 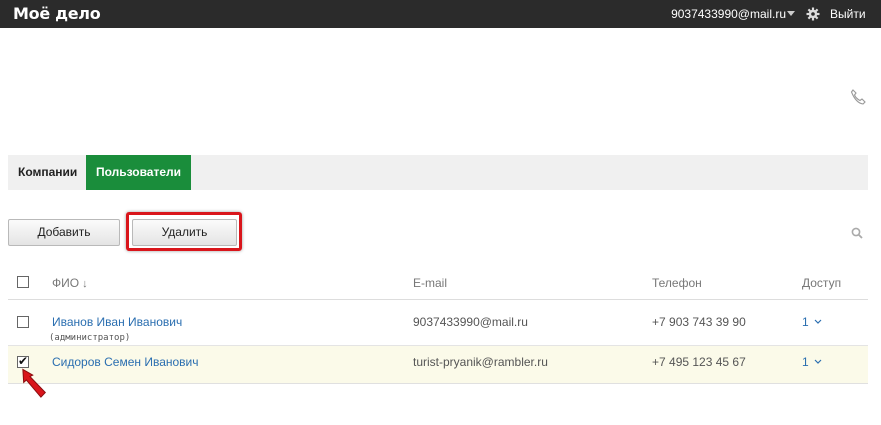 What do you see at coordinates (184, 232) in the screenshot?
I see `delete-button: Удалить` at bounding box center [184, 232].